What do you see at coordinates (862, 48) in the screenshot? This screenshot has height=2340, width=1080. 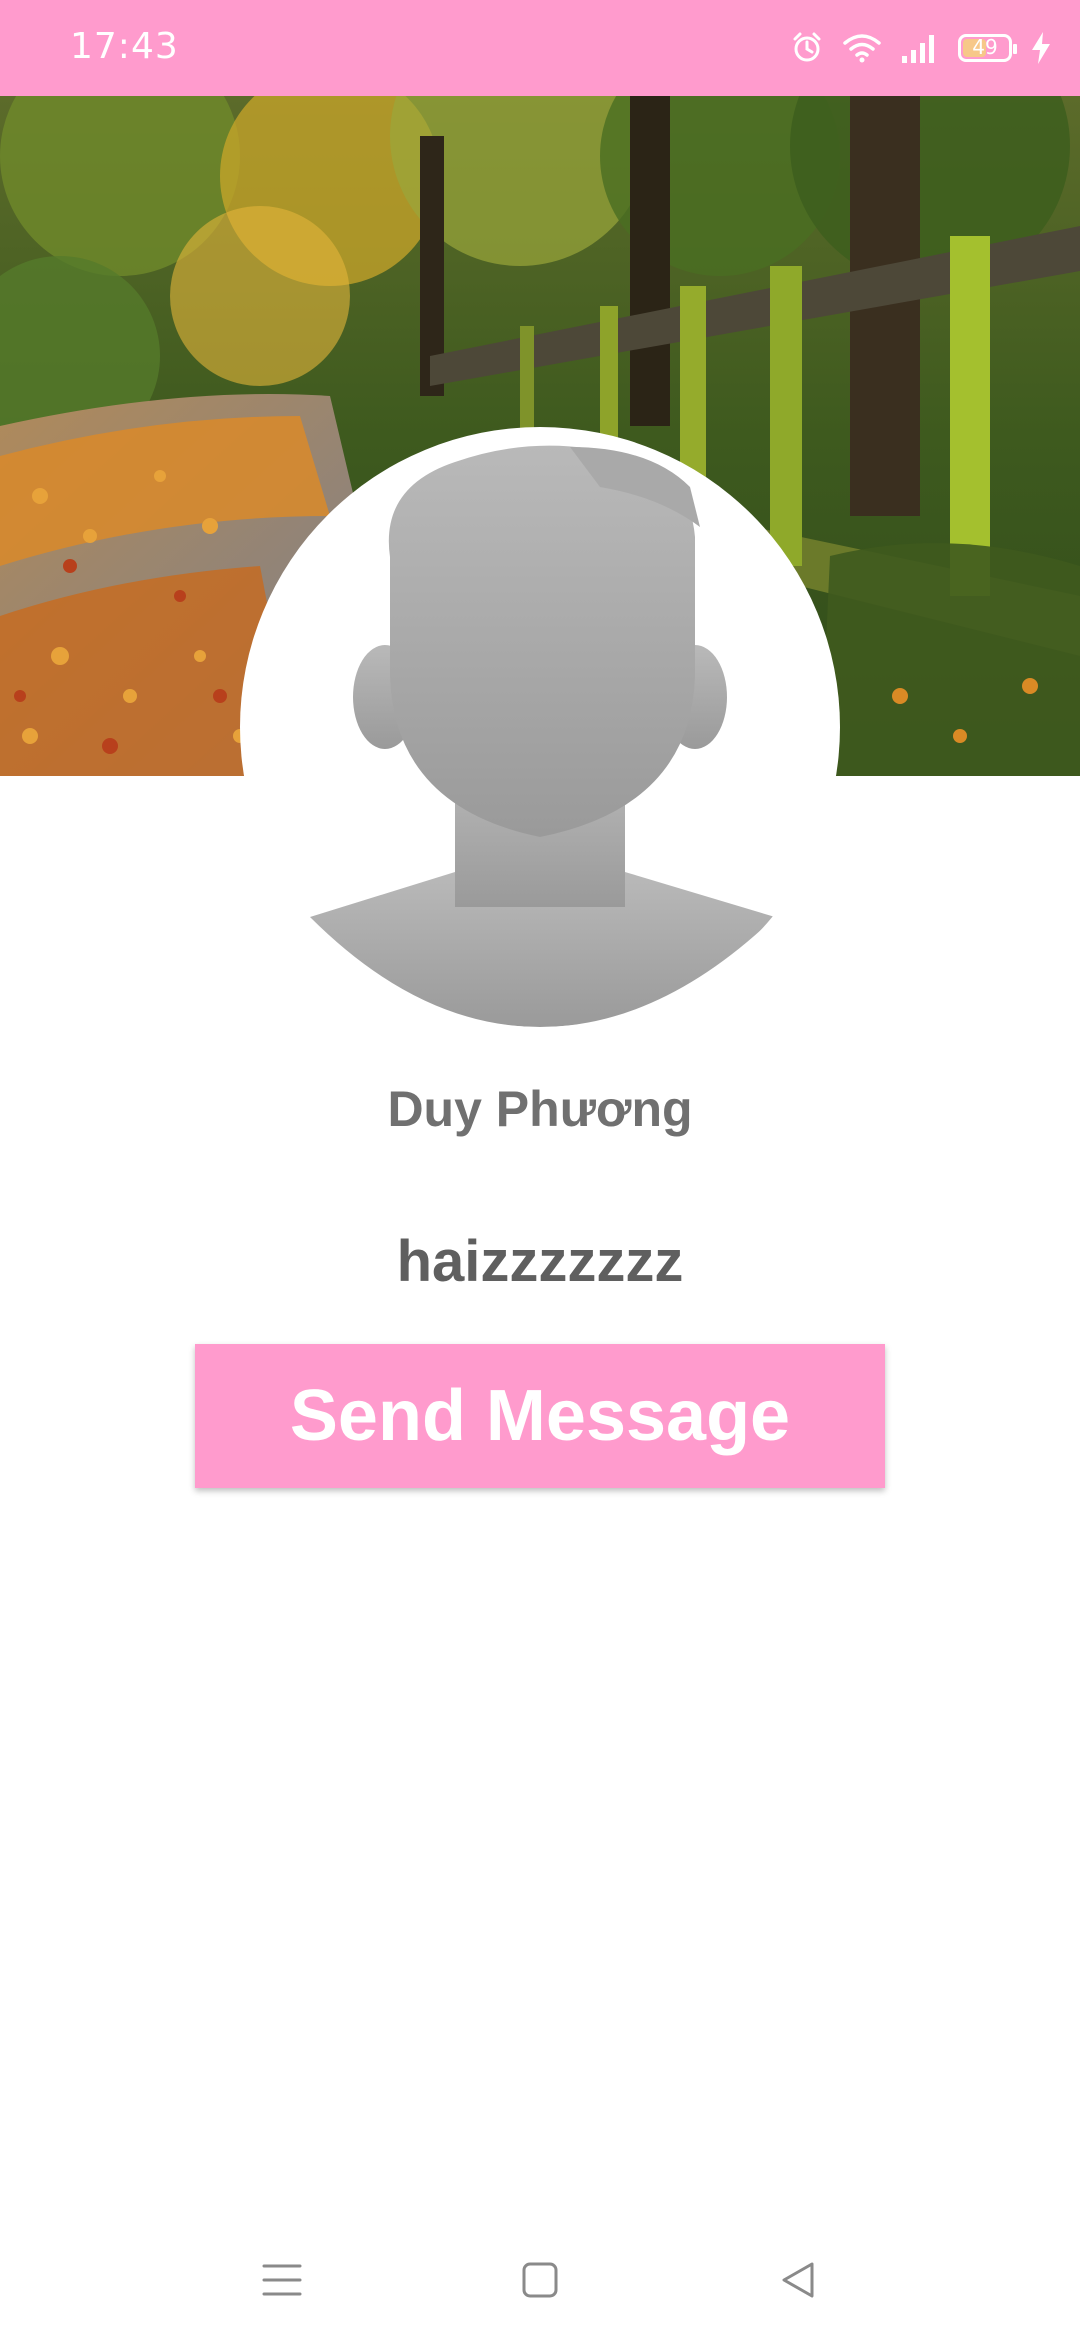 I see `wifi-icon` at bounding box center [862, 48].